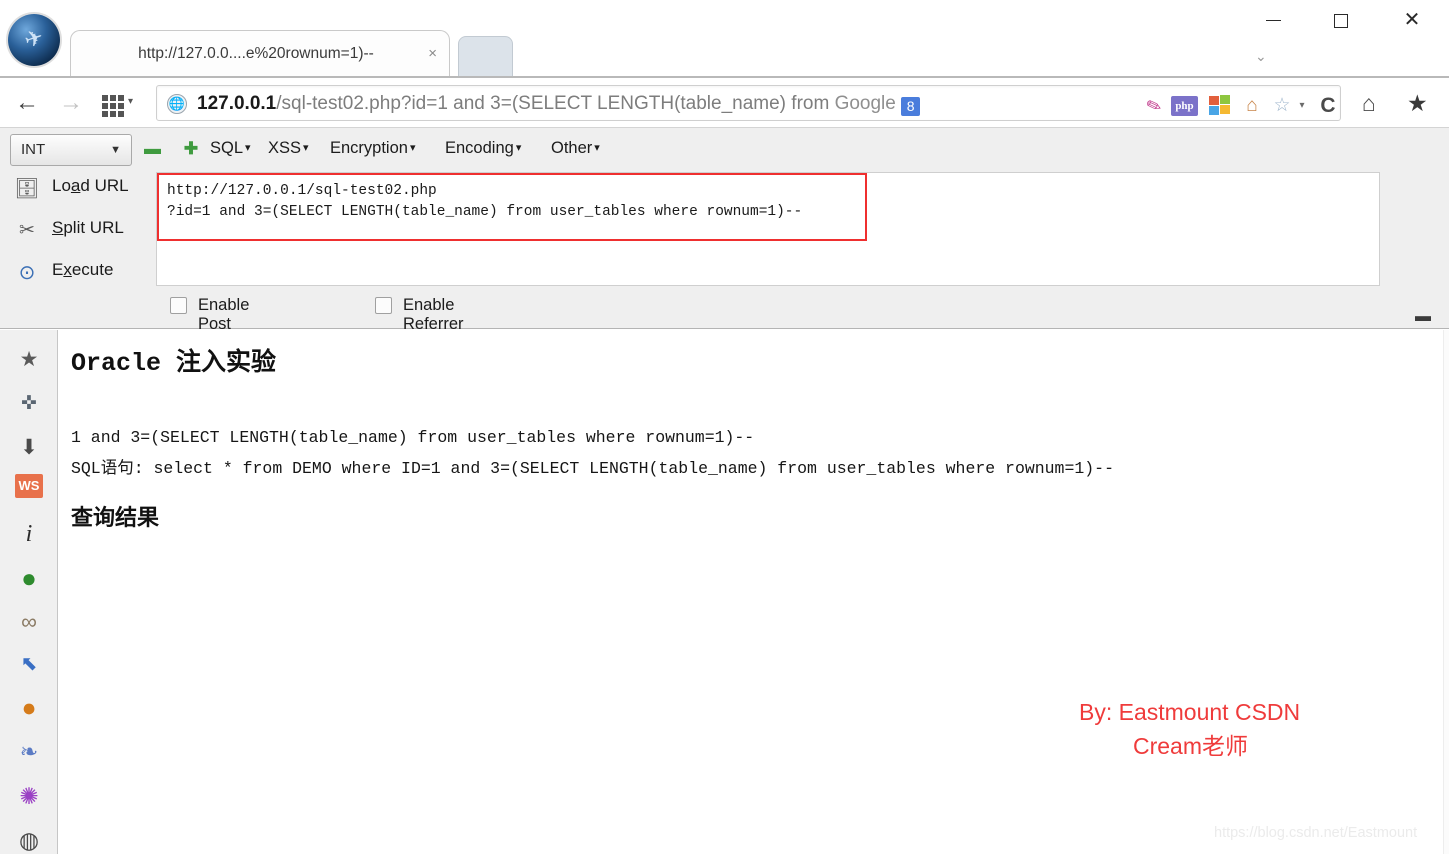  Describe the element at coordinates (383, 305) in the screenshot. I see `enable-referrer-checkbox` at that location.